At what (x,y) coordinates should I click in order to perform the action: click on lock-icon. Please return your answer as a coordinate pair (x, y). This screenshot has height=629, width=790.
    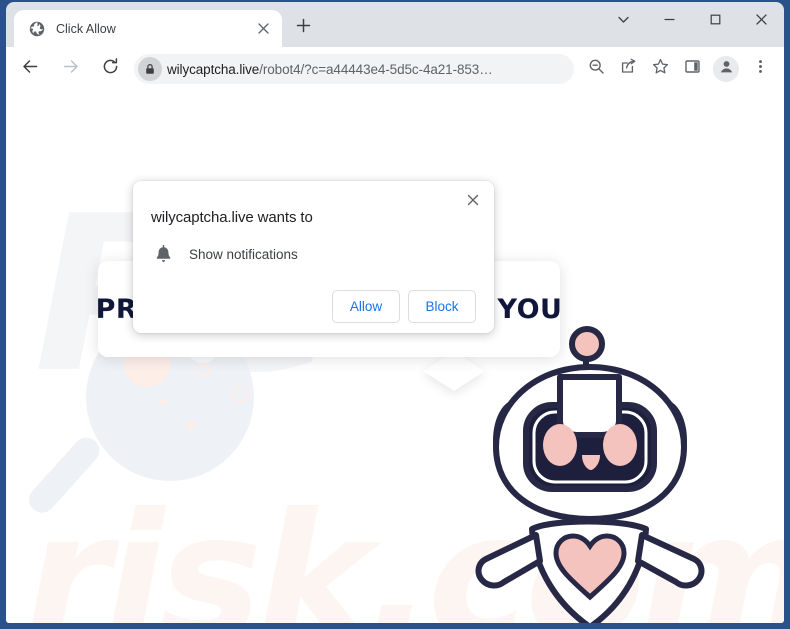
    Looking at the image, I should click on (150, 69).